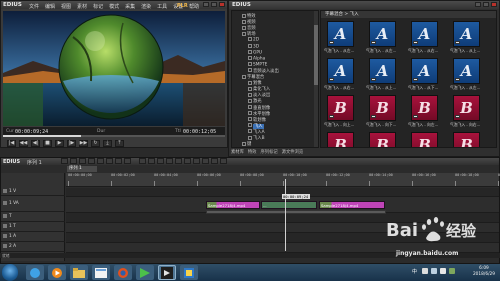 Image resolution: width=500 pixels, height=281 pixels. I want to click on start-button, so click(10, 272).